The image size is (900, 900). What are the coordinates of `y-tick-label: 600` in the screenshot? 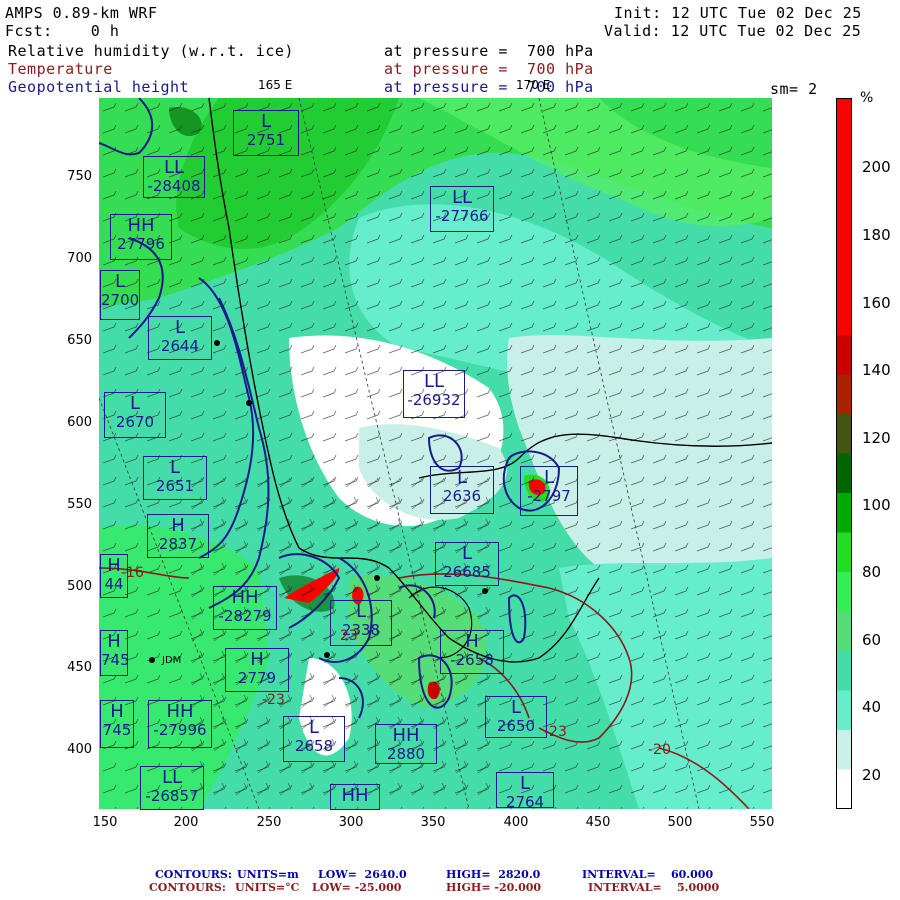 It's located at (79, 422).